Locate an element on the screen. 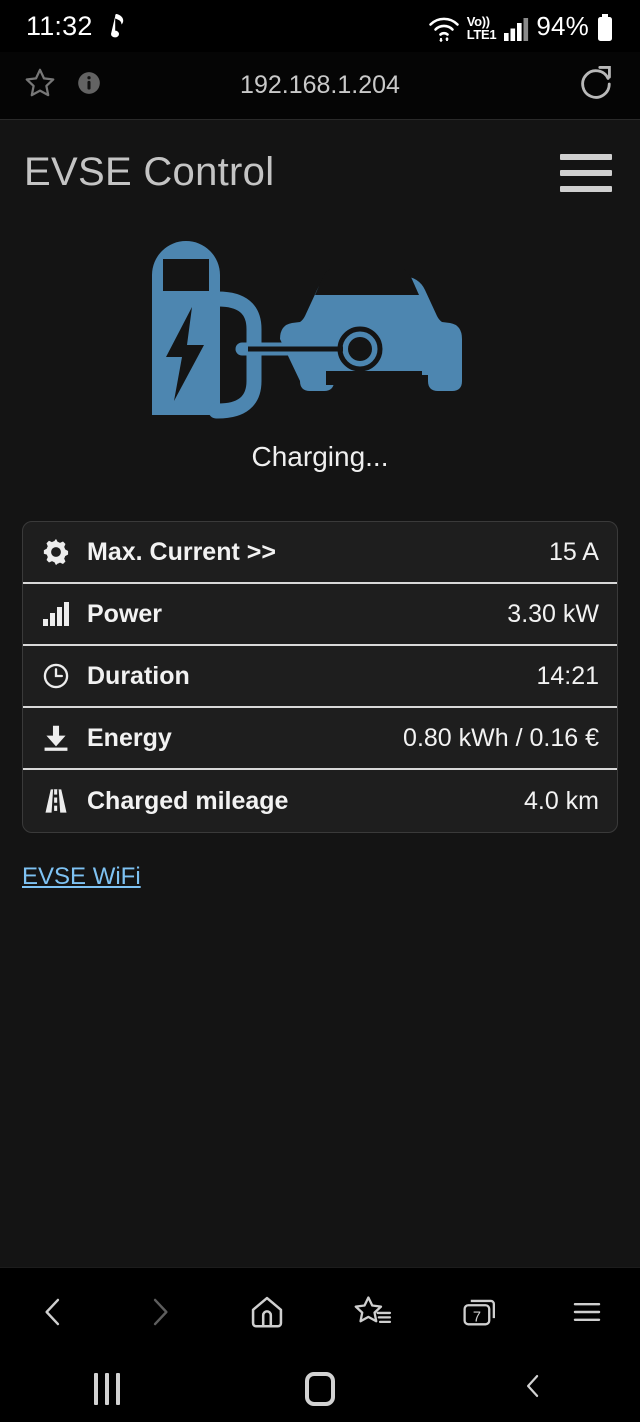 This screenshot has width=640, height=1422. volte-bottom-label: LTE1 is located at coordinates (481, 34).